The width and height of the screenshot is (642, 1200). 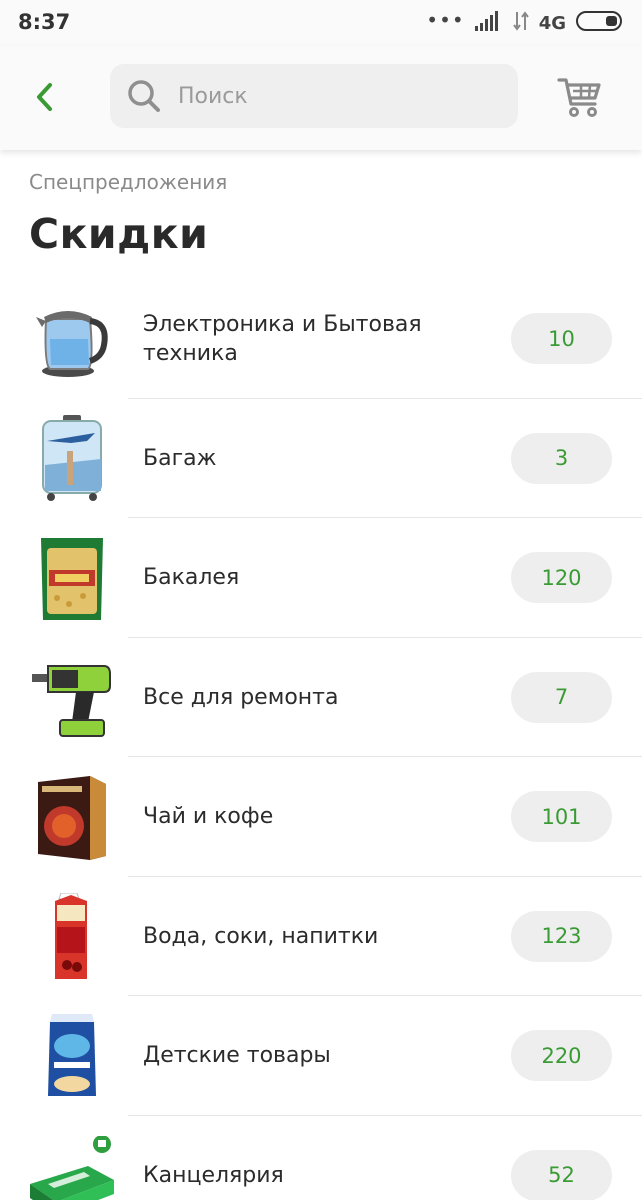 I want to click on chevron-left-icon, so click(x=44, y=97).